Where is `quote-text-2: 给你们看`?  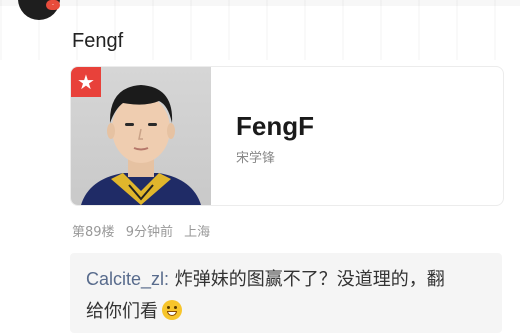 quote-text-2: 给你们看 is located at coordinates (122, 311).